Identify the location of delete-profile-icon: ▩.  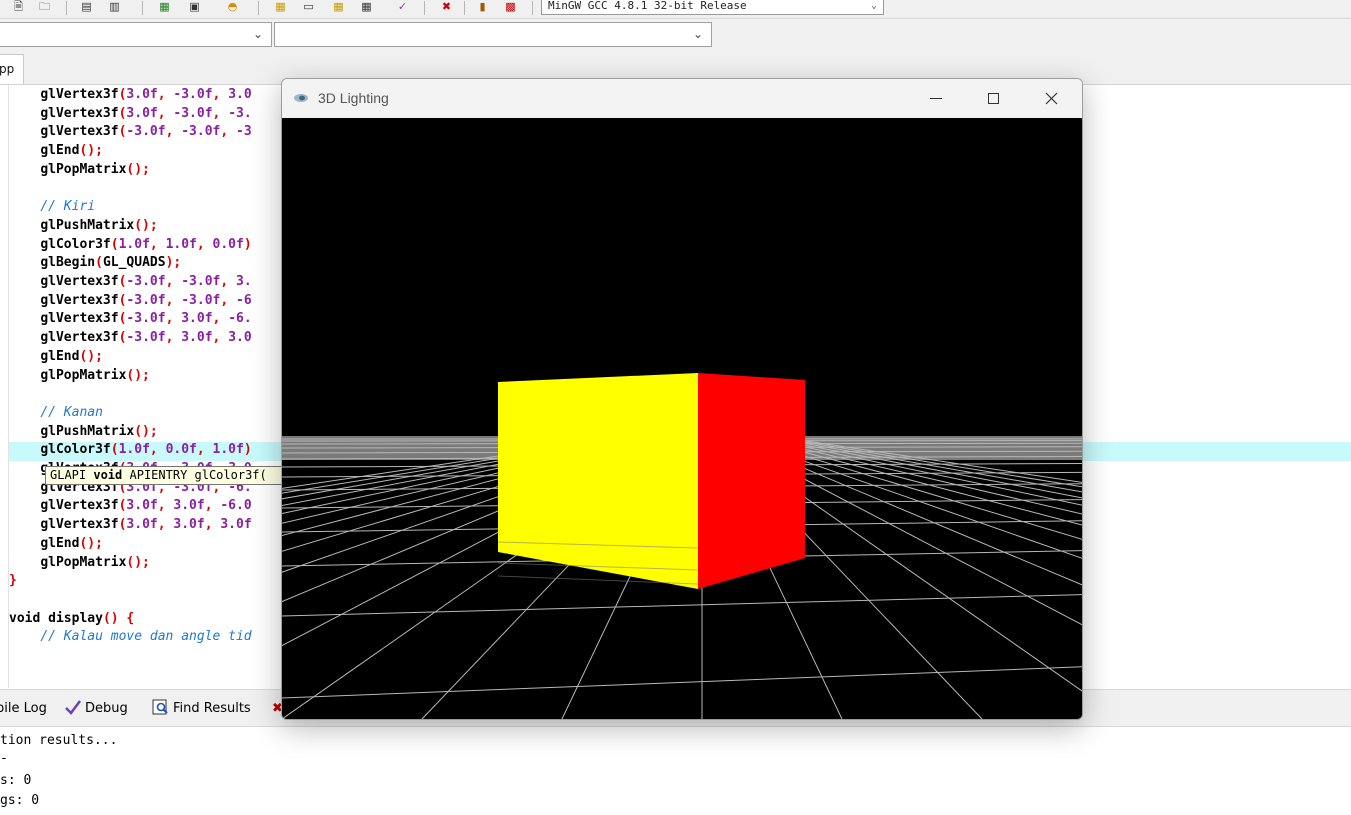
(510, 7).